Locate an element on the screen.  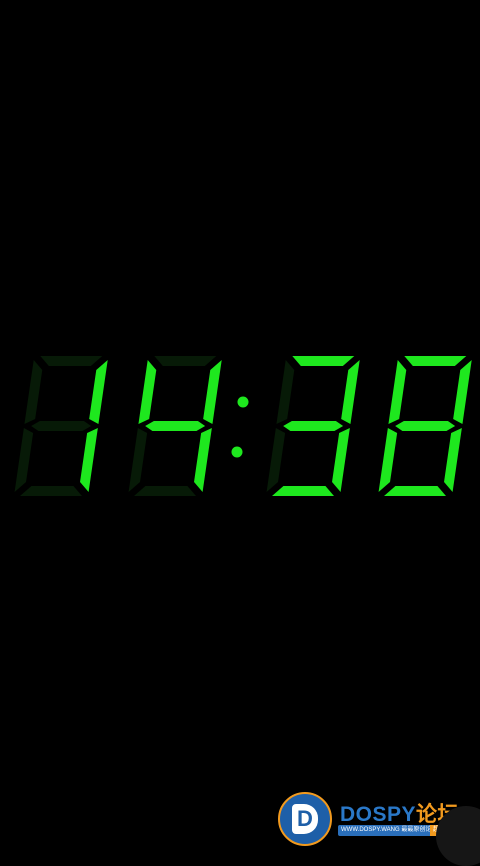
clock-digit-minute-tens is located at coordinates (313, 426).